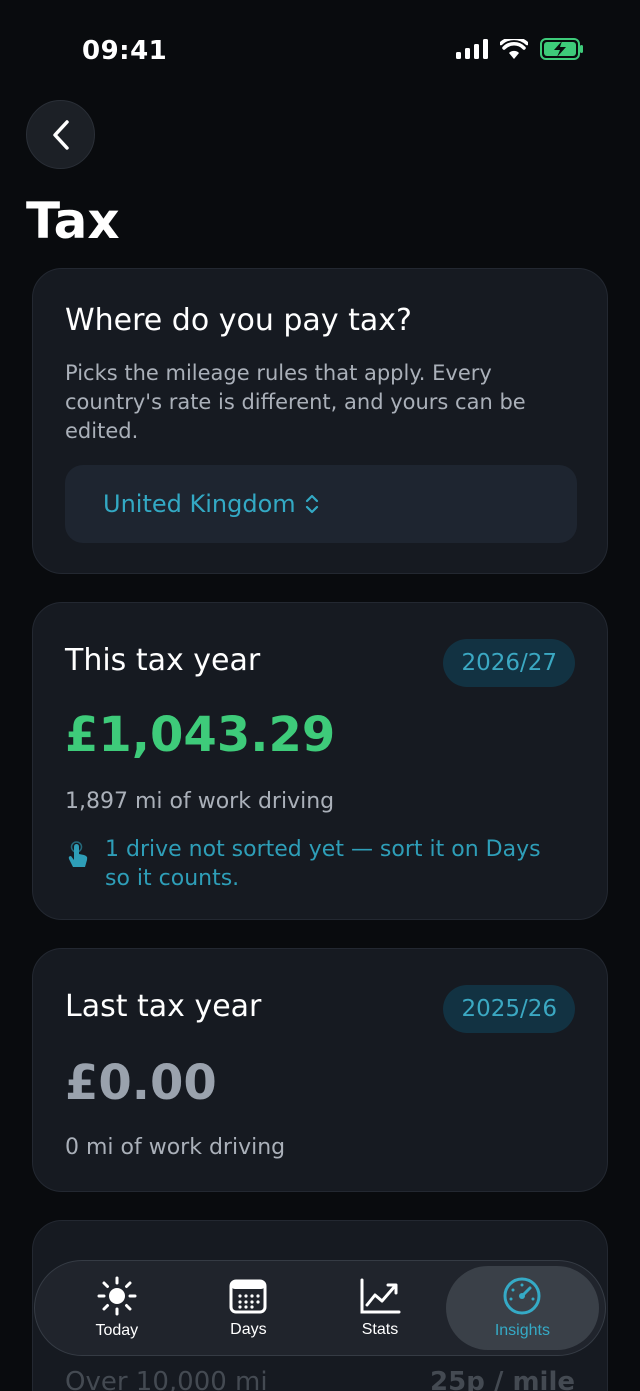 The height and width of the screenshot is (1391, 640). Describe the element at coordinates (125, 51) in the screenshot. I see `status-time: 09:41` at that location.